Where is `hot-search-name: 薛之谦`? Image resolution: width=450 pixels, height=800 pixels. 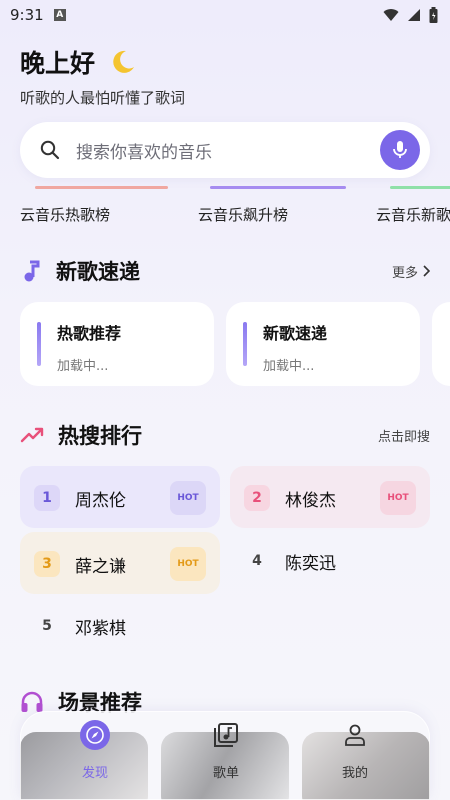
hot-search-name: 薛之谦 is located at coordinates (100, 567).